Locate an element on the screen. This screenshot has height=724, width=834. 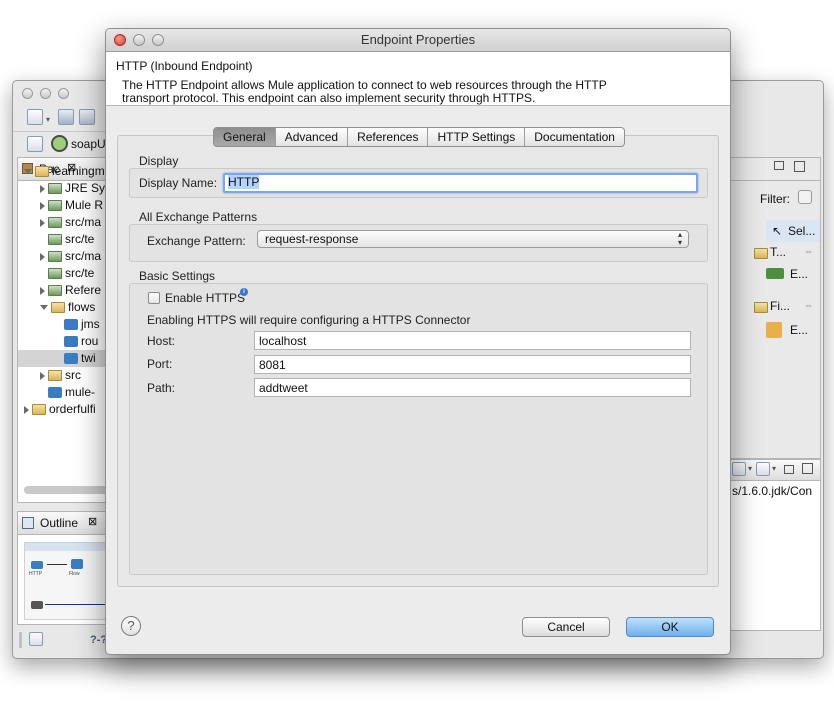
close-window-button is located at coordinates (27, 93).